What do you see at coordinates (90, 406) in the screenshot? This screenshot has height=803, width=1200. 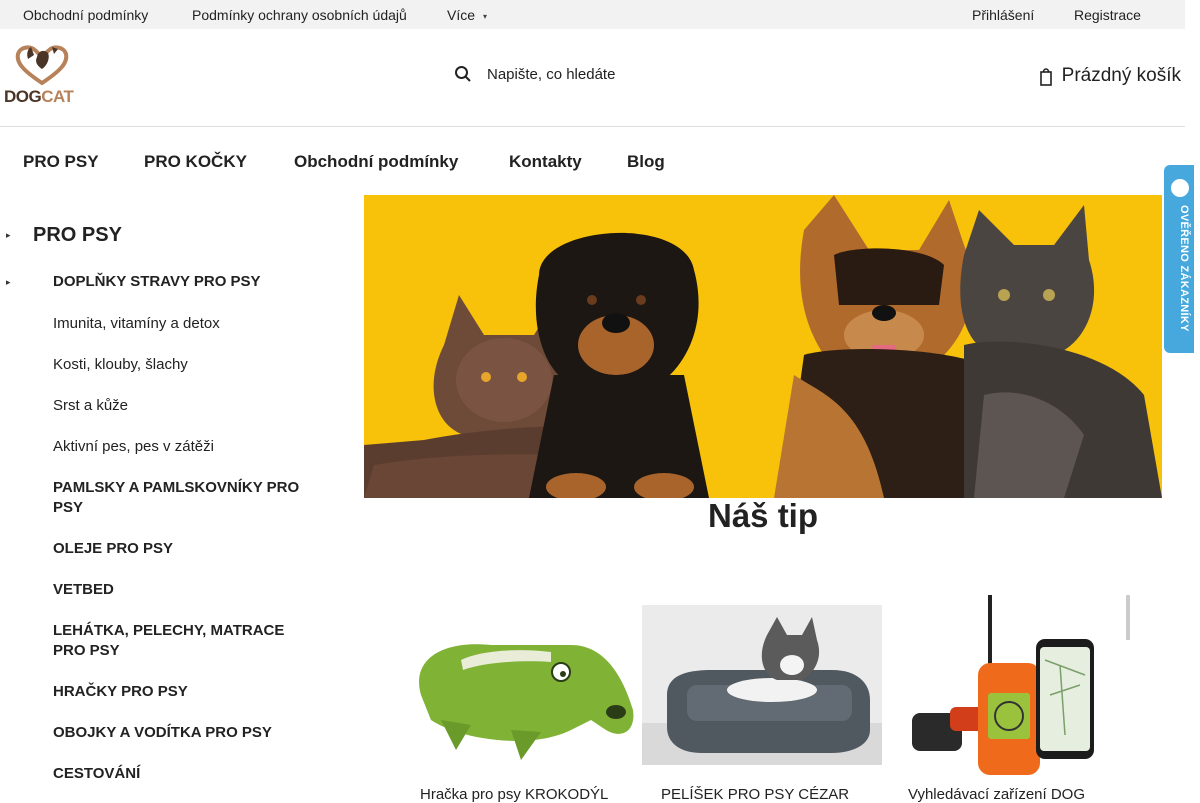 I see `sidebar-item-coat: Srst a kůže` at bounding box center [90, 406].